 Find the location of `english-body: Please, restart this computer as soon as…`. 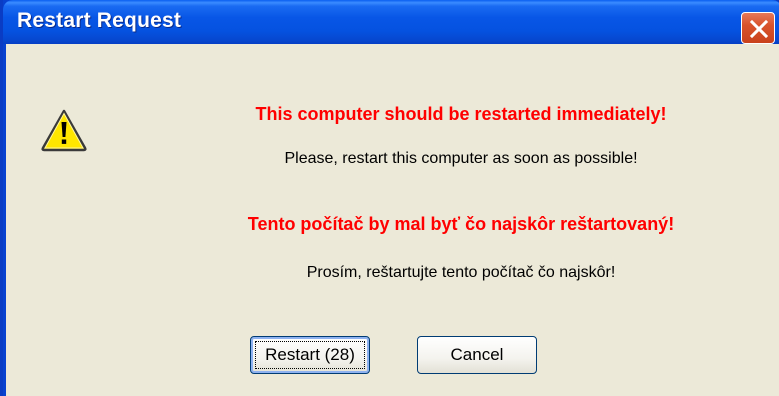

english-body: Please, restart this computer as soon as… is located at coordinates (461, 158).